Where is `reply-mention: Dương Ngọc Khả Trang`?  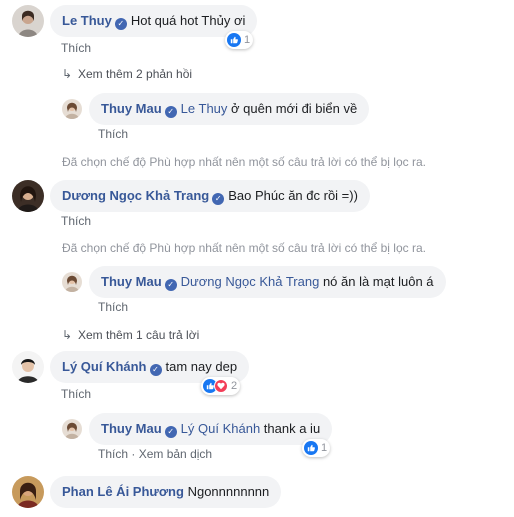 reply-mention: Dương Ngọc Khả Trang is located at coordinates (250, 281).